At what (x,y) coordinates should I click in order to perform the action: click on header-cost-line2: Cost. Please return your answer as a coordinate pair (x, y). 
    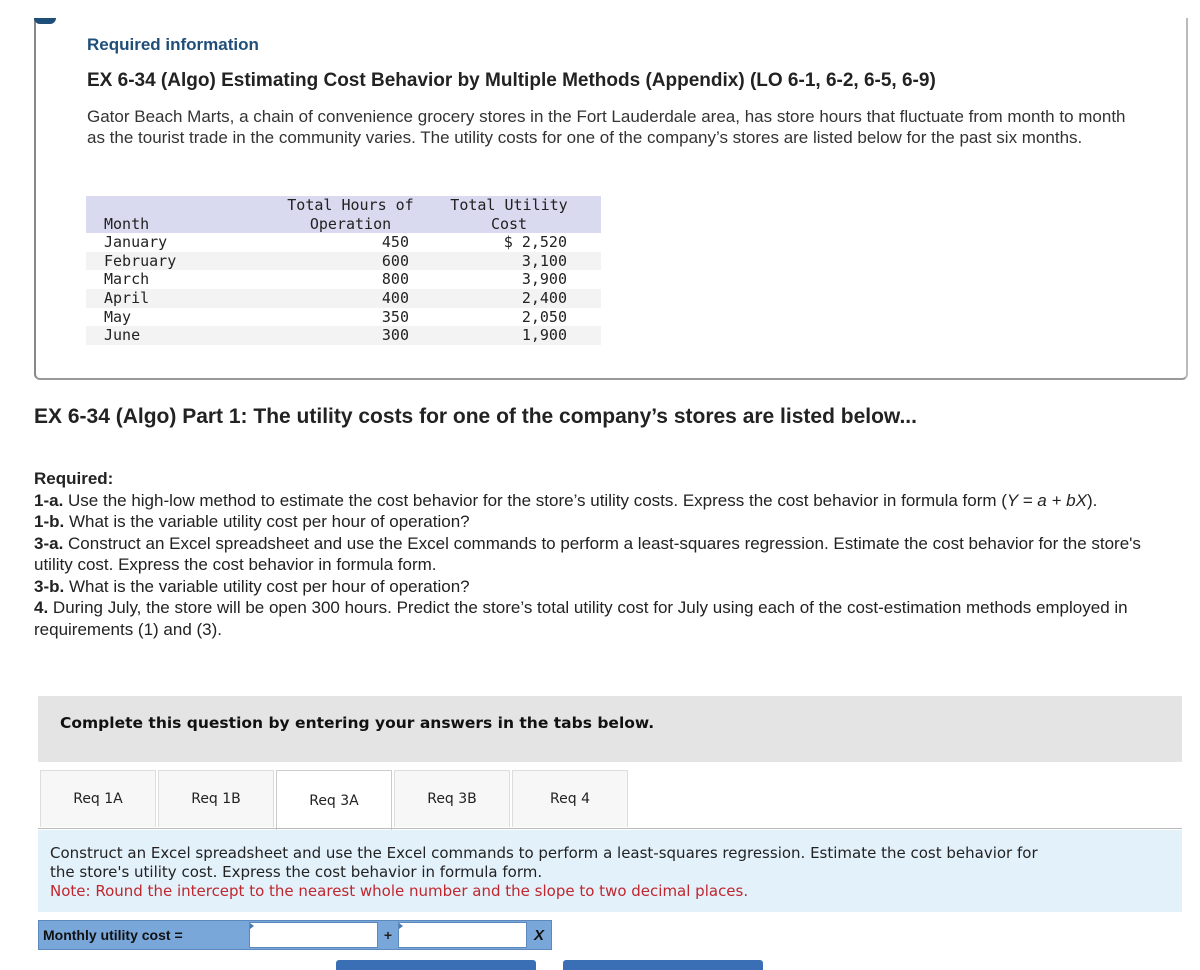
    Looking at the image, I should click on (509, 223).